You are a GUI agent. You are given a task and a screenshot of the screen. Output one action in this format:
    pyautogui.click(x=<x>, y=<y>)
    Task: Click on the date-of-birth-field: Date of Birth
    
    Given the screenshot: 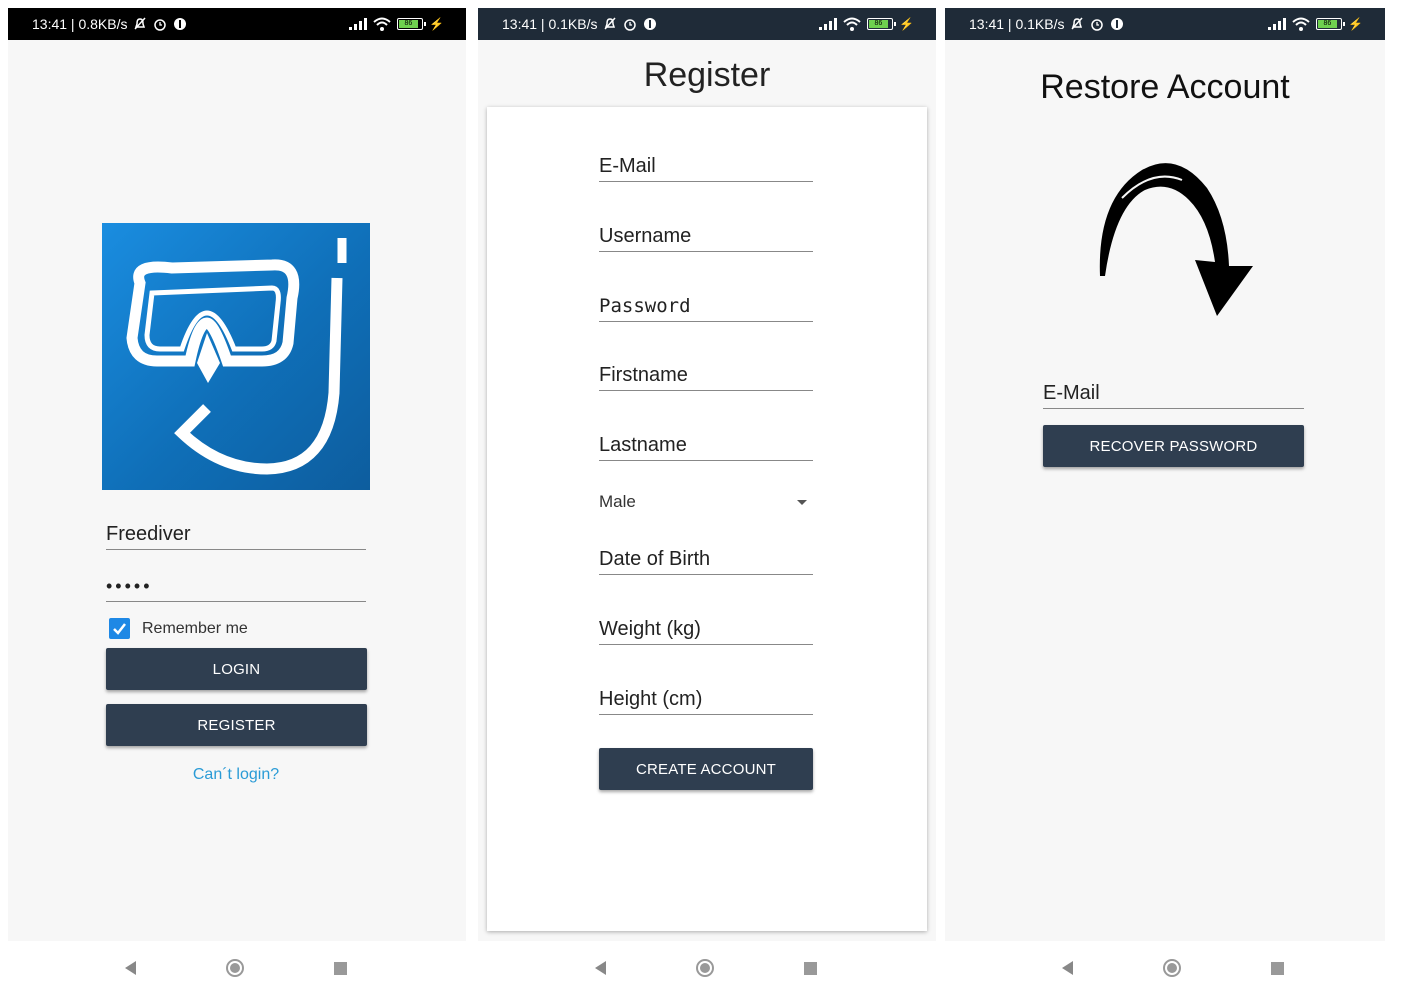 What is the action you would take?
    pyautogui.click(x=706, y=559)
    